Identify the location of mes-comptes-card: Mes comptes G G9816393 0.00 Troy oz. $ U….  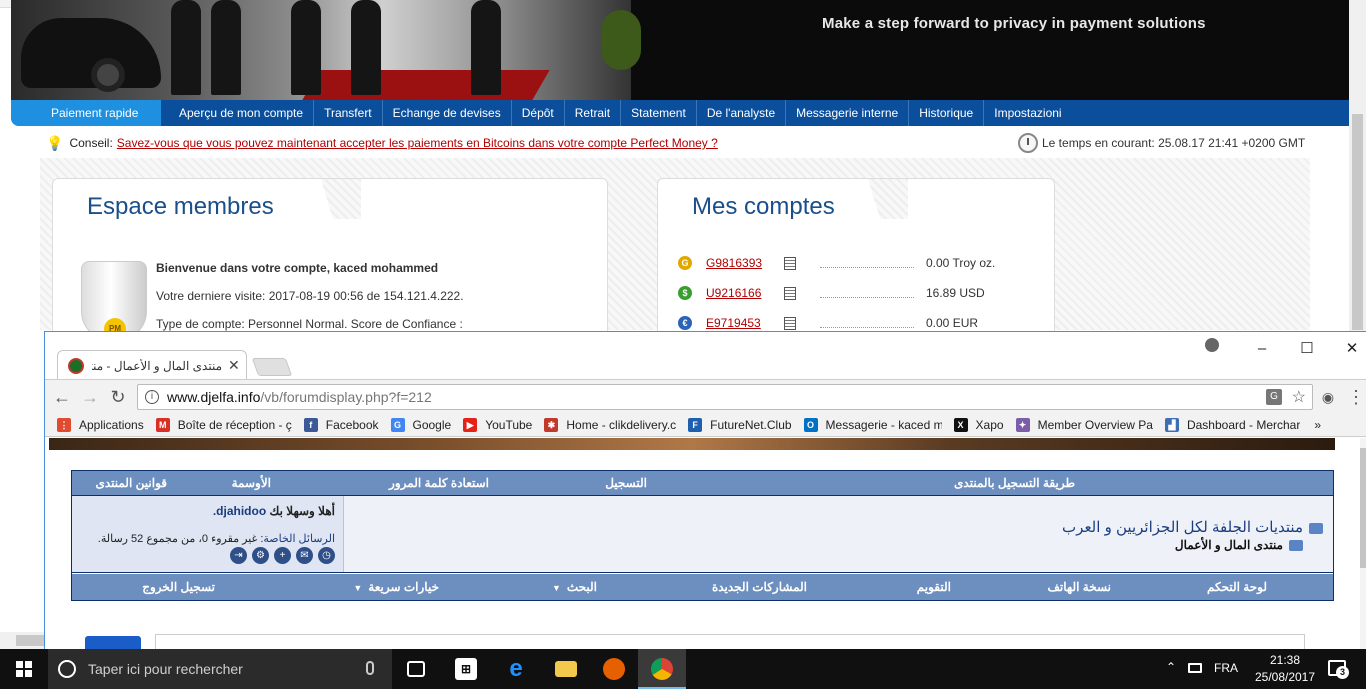
(856, 258).